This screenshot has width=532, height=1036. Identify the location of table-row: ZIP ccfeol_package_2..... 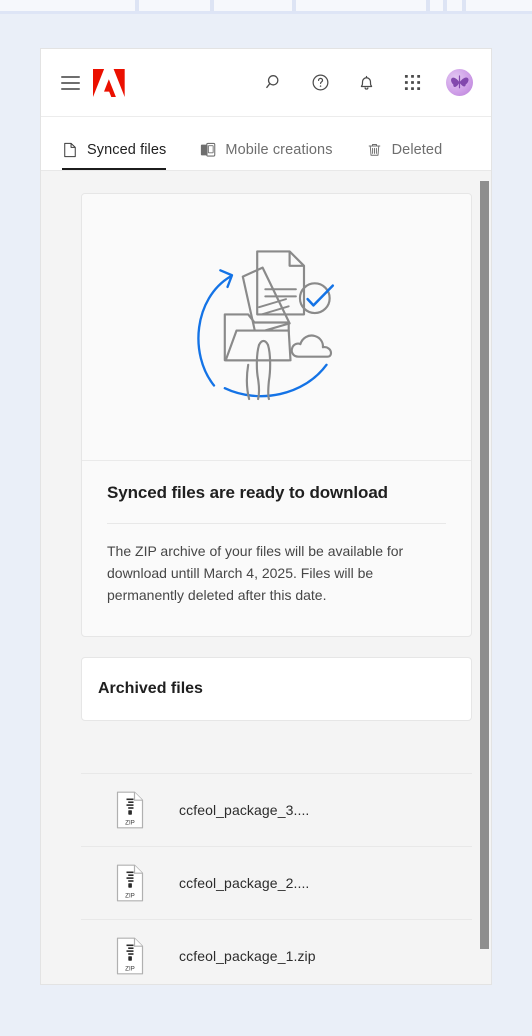
(276, 882).